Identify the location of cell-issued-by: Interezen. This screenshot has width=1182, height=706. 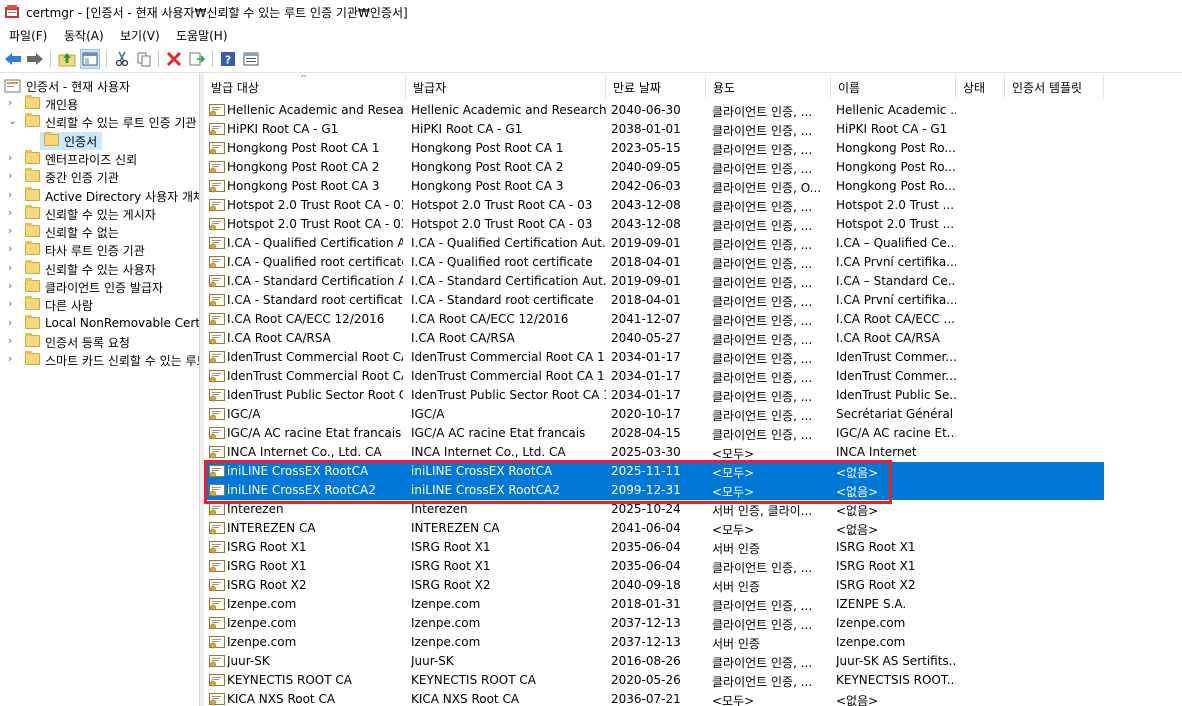
(439, 509).